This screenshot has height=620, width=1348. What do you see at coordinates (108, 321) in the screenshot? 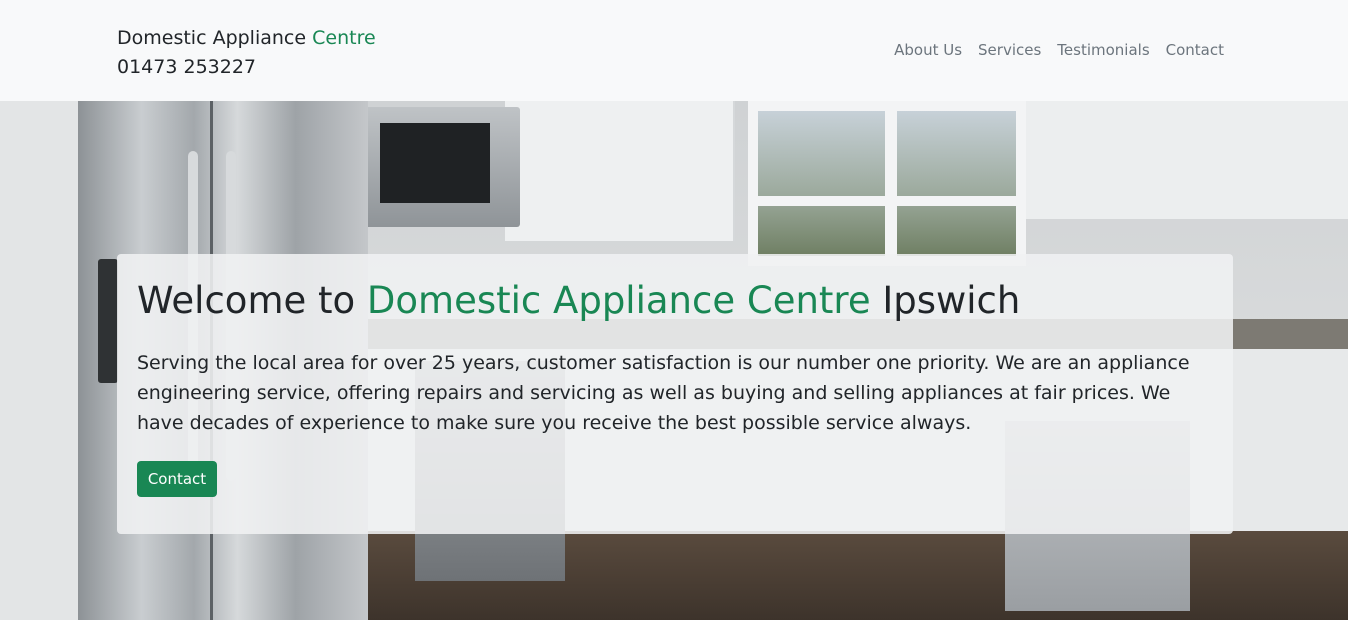
I see `hero-fridge-dispenser` at bounding box center [108, 321].